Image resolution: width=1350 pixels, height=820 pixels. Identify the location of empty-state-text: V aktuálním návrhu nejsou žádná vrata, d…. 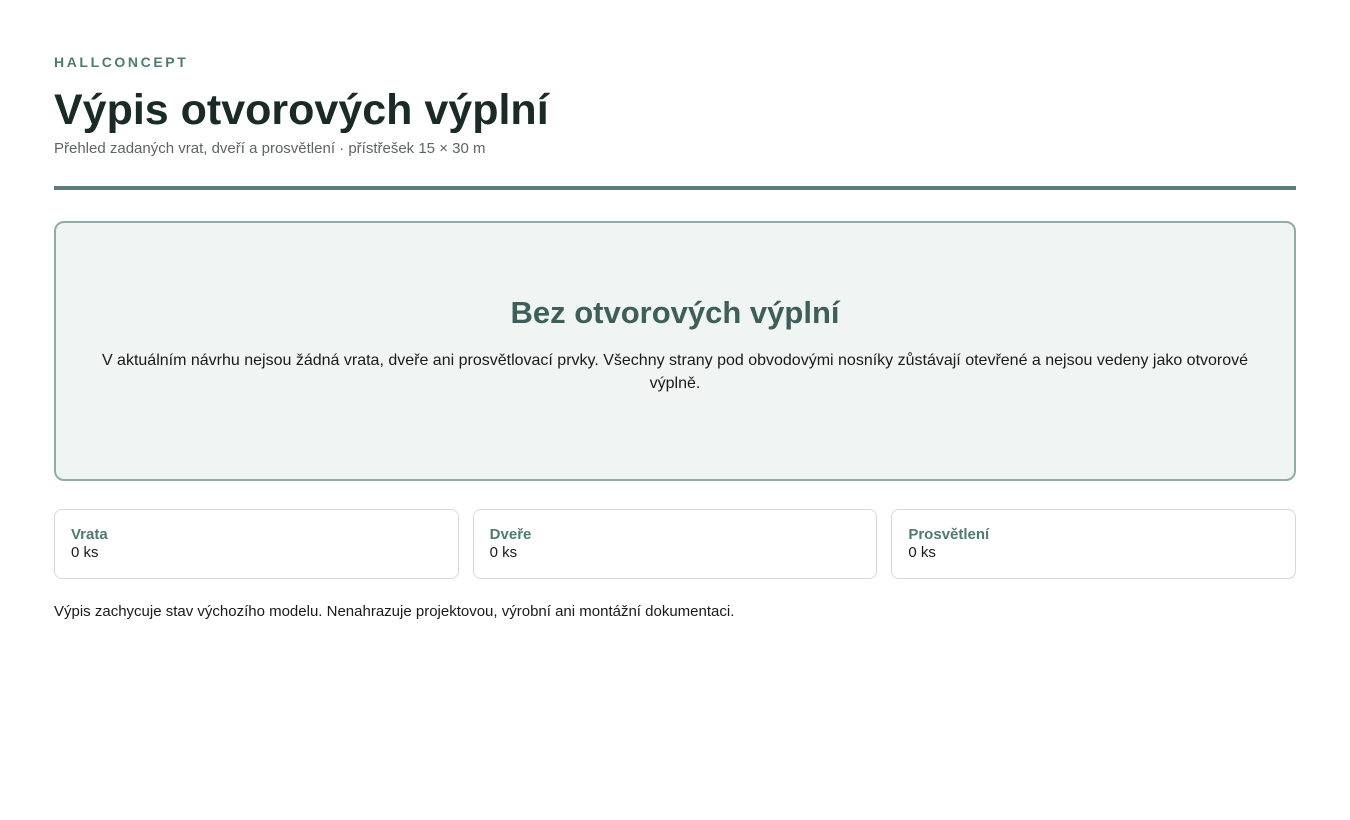
(675, 372).